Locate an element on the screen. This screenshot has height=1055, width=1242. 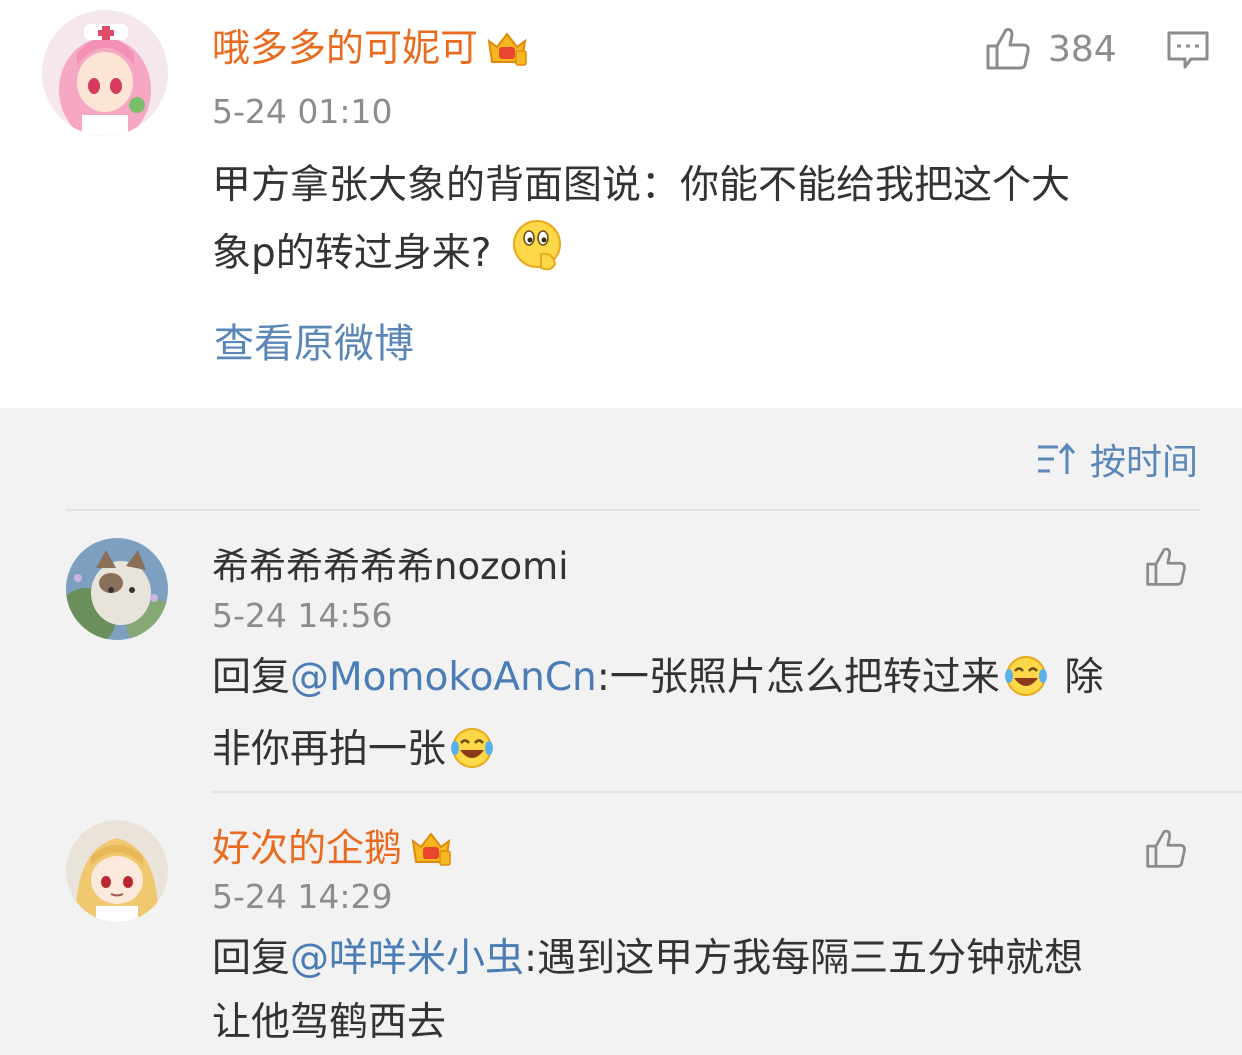
sort-label: 按时间 is located at coordinates (1144, 462).